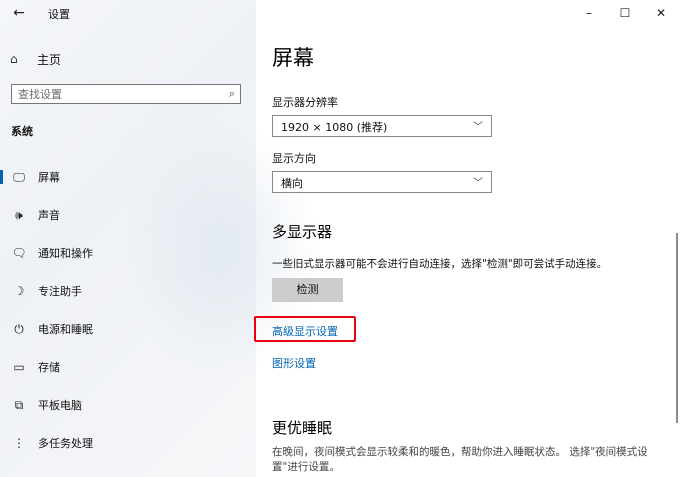 Image resolution: width=680 pixels, height=477 pixels. Describe the element at coordinates (128, 177) in the screenshot. I see `sidebar-item-display: 🖵 屏幕` at that location.